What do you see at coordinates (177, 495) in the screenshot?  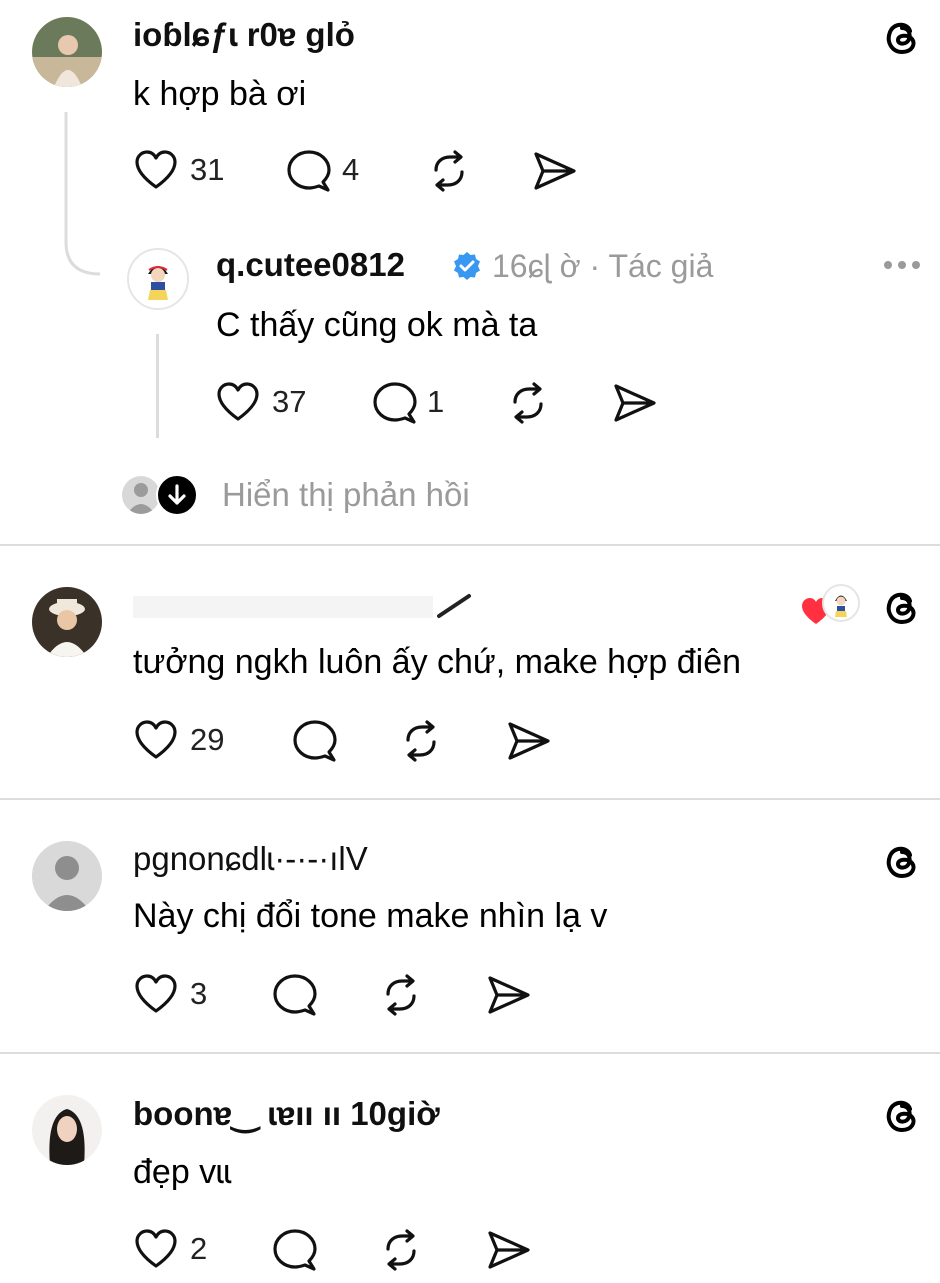 I see `arrow-down-icon` at bounding box center [177, 495].